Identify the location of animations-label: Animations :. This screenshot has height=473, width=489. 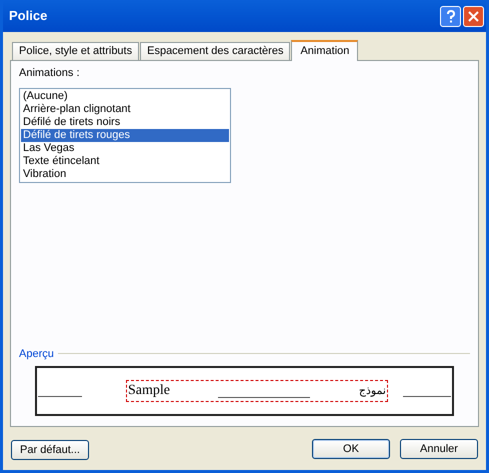
(50, 73).